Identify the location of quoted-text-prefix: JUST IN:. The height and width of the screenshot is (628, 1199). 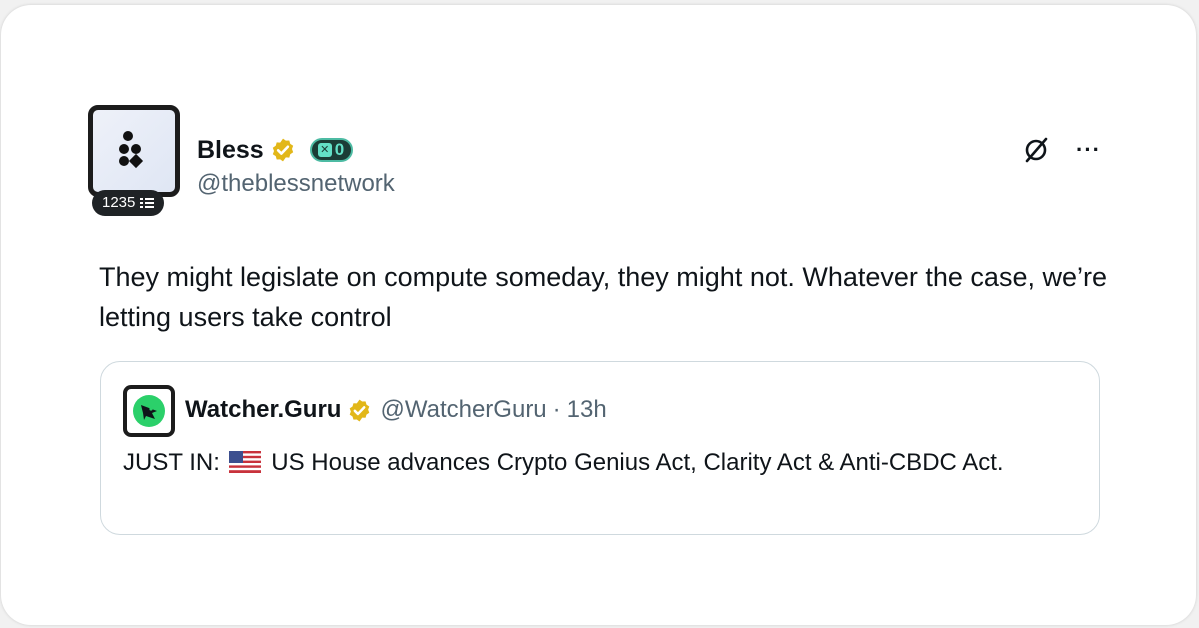
(171, 462).